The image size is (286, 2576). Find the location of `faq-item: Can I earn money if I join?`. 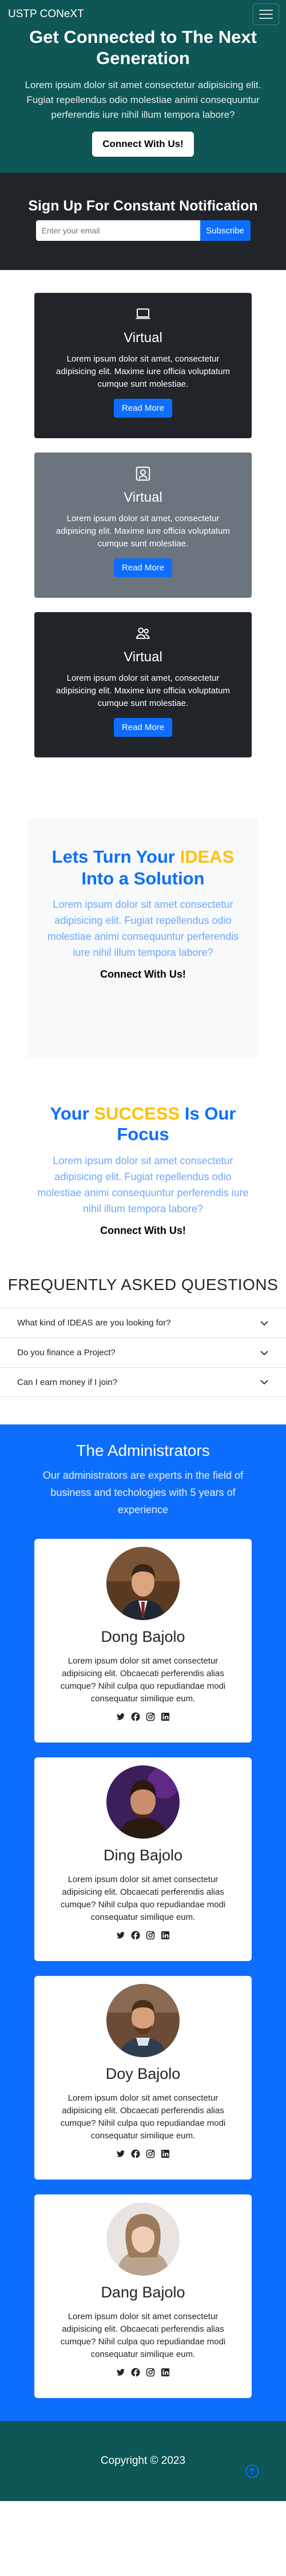

faq-item: Can I earn money if I join? is located at coordinates (143, 1382).